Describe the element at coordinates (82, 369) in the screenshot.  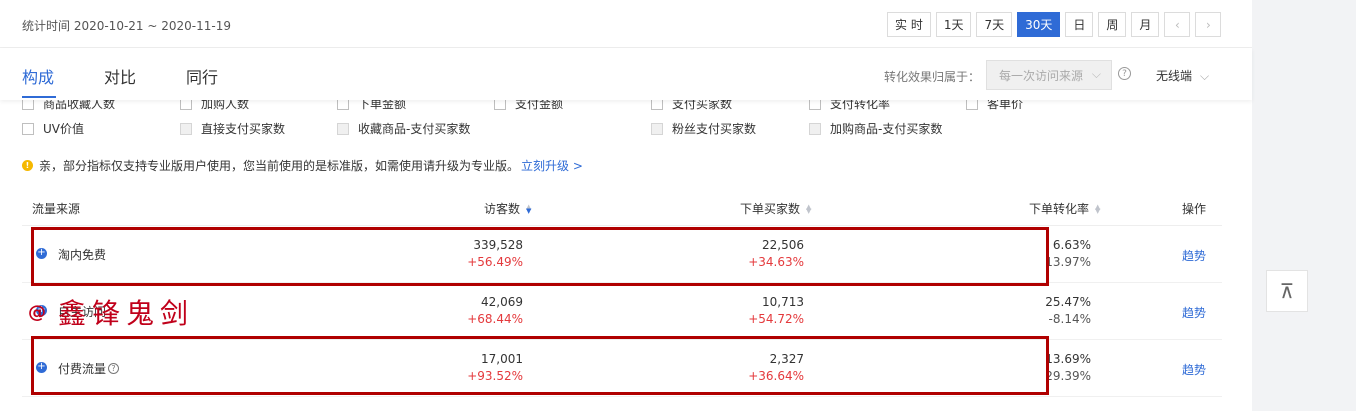
I see `source-label: 付费流量` at that location.